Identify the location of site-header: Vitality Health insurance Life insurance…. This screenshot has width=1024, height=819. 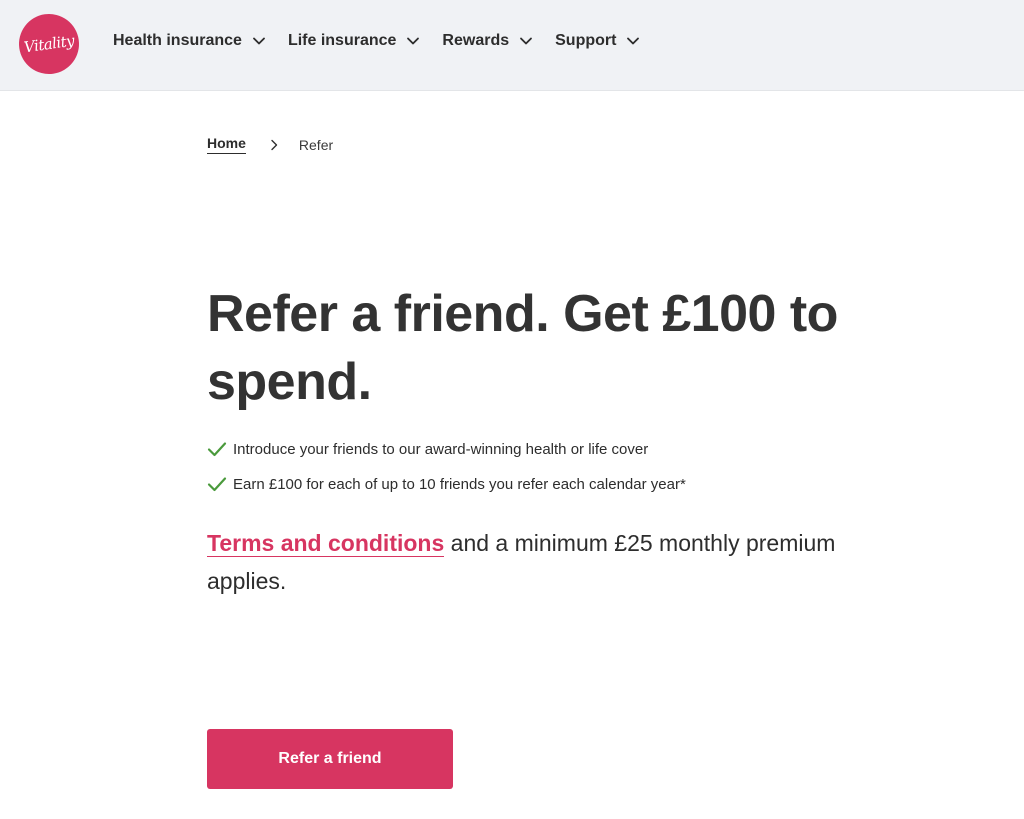
(512, 45).